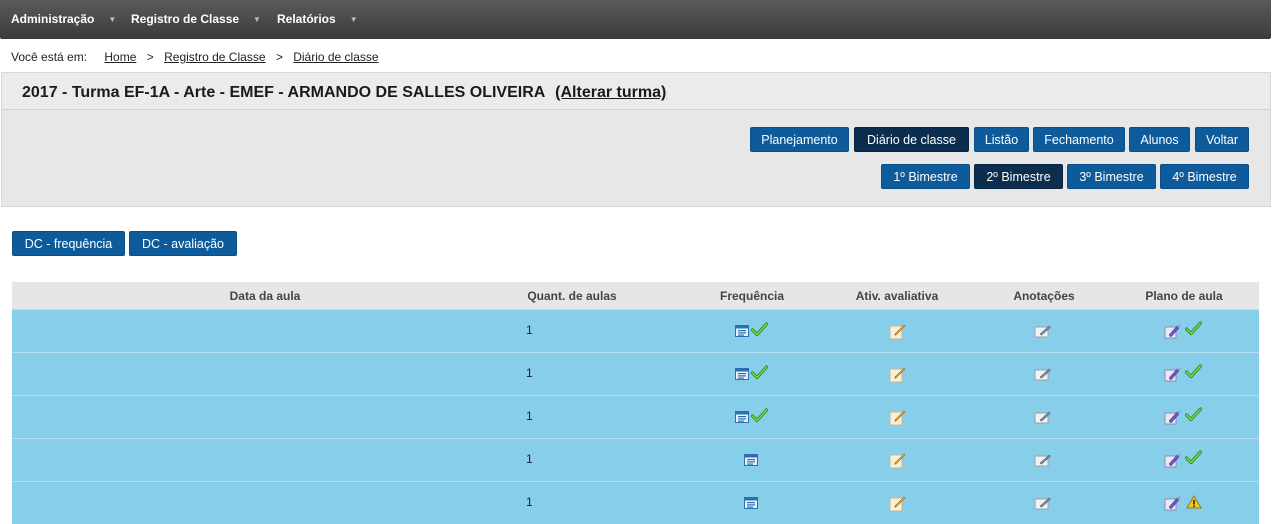 This screenshot has width=1273, height=524. What do you see at coordinates (306, 19) in the screenshot?
I see `nav-menu-label: Relatórios` at bounding box center [306, 19].